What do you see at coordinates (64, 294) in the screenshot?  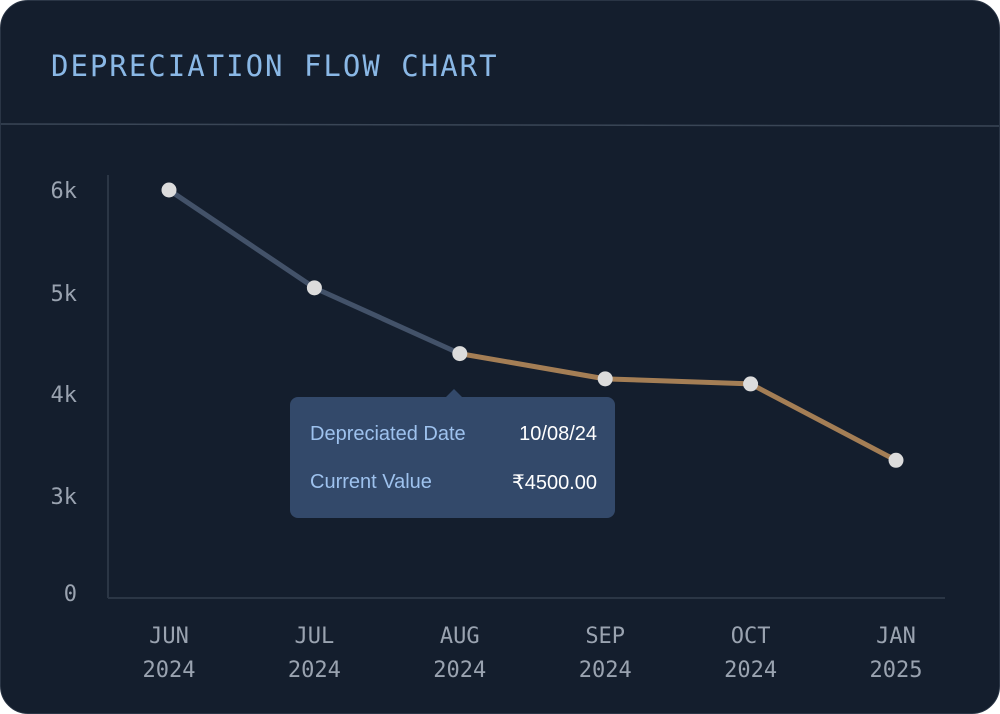 I see `y-tick-label: 5k` at bounding box center [64, 294].